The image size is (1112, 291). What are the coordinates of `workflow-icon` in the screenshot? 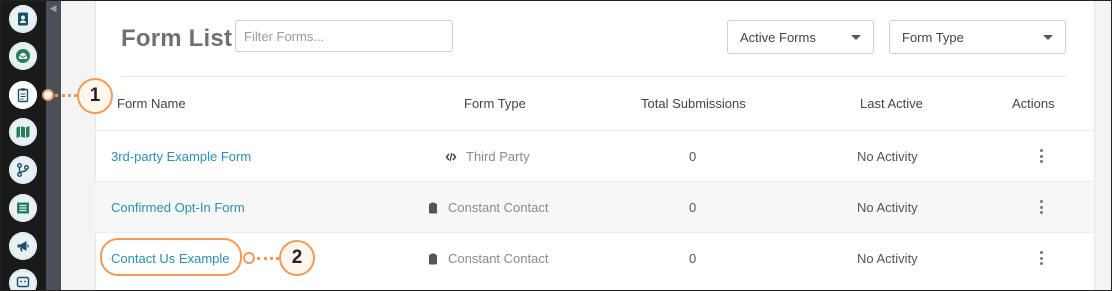 It's located at (23, 170).